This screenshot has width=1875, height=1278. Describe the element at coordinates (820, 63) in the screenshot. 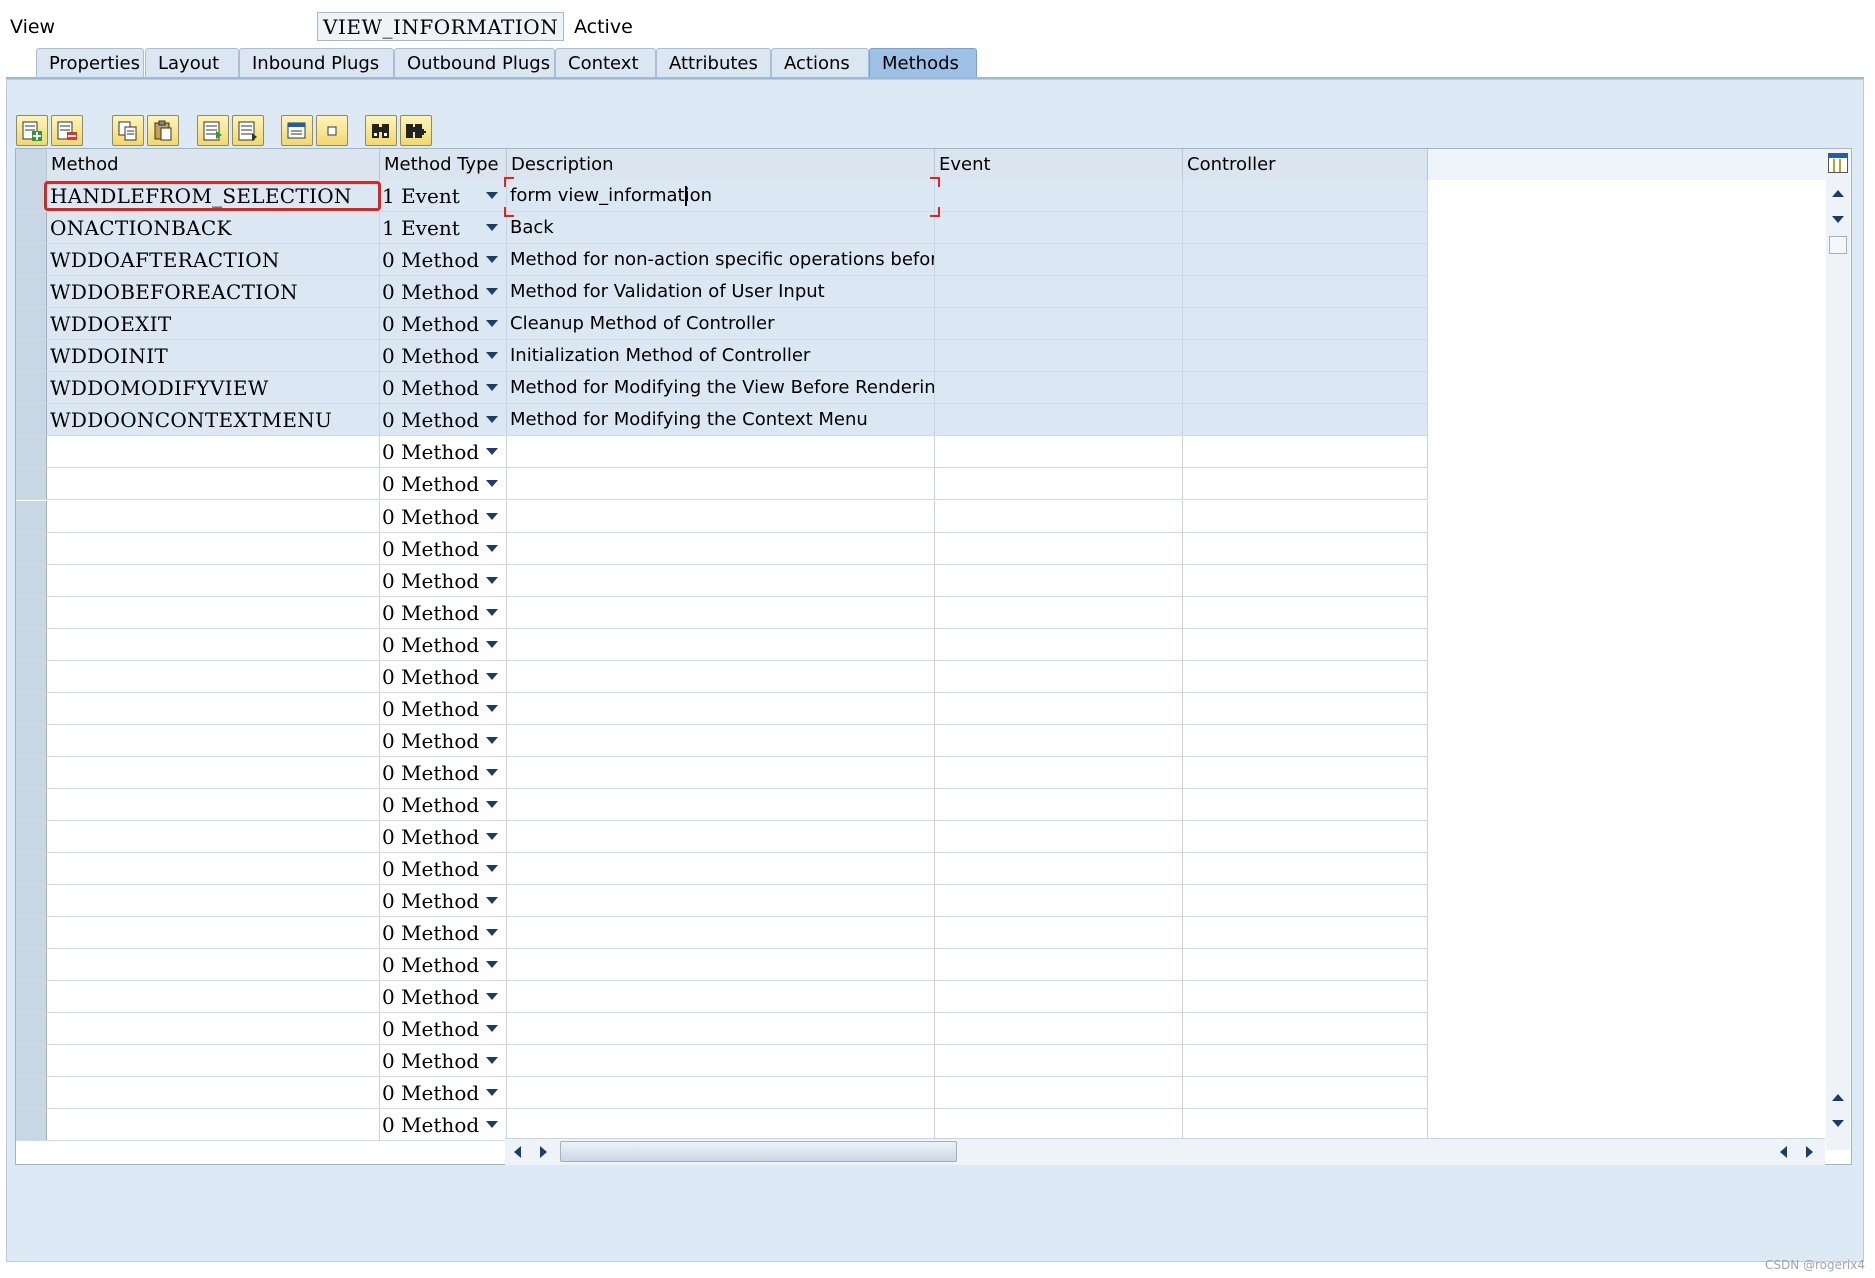

I see `tab-actions: Actions` at that location.